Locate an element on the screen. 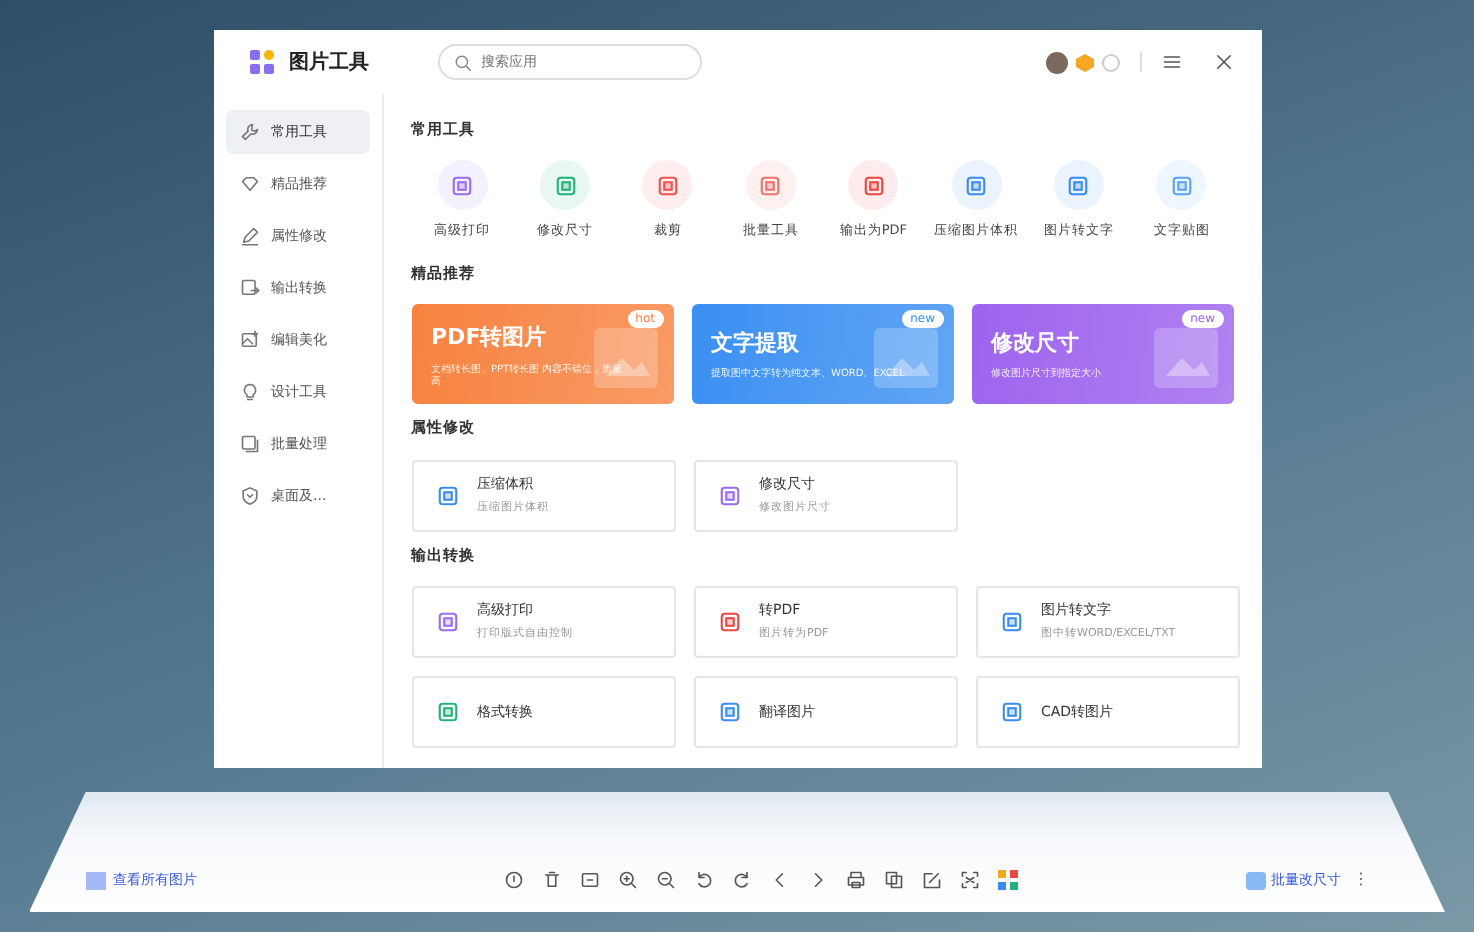 This screenshot has height=932, width=1474. edit-icon is located at coordinates (932, 880).